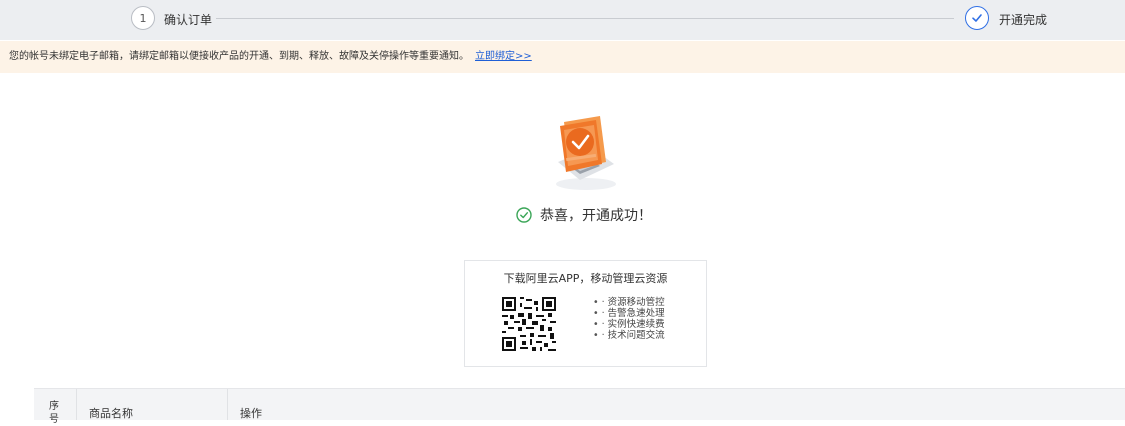 The image size is (1125, 426). I want to click on app-feature-list: 资源移动管控 告警急速处理 实例快速续费 技术问题交流, so click(629, 319).